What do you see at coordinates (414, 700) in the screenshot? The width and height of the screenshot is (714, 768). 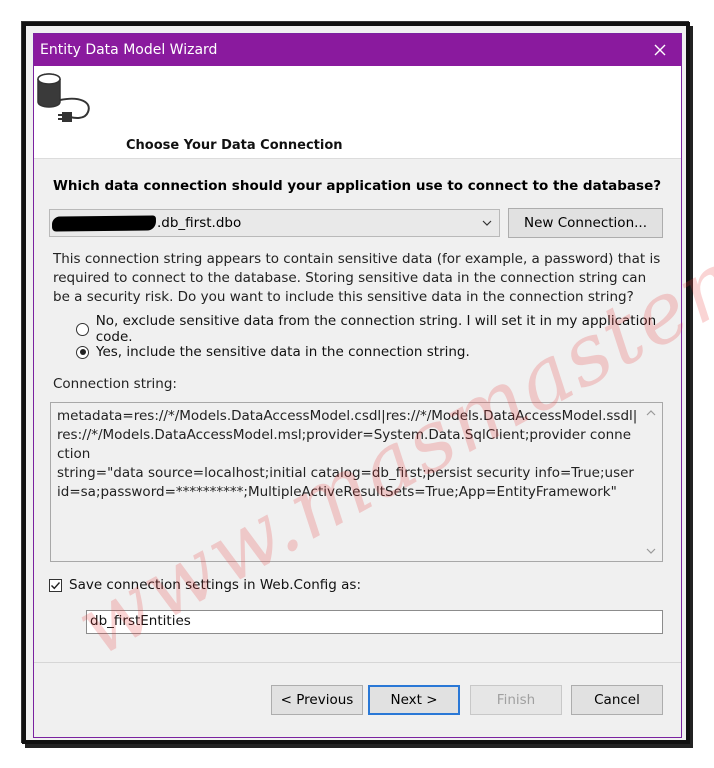 I see `next-button: Next >` at bounding box center [414, 700].